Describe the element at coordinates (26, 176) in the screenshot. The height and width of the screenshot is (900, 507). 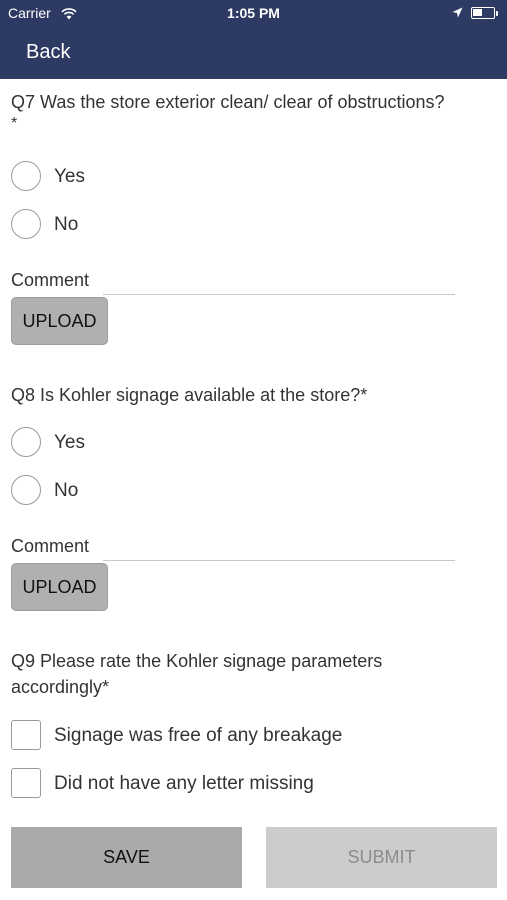
I see `q7-yes-radio` at that location.